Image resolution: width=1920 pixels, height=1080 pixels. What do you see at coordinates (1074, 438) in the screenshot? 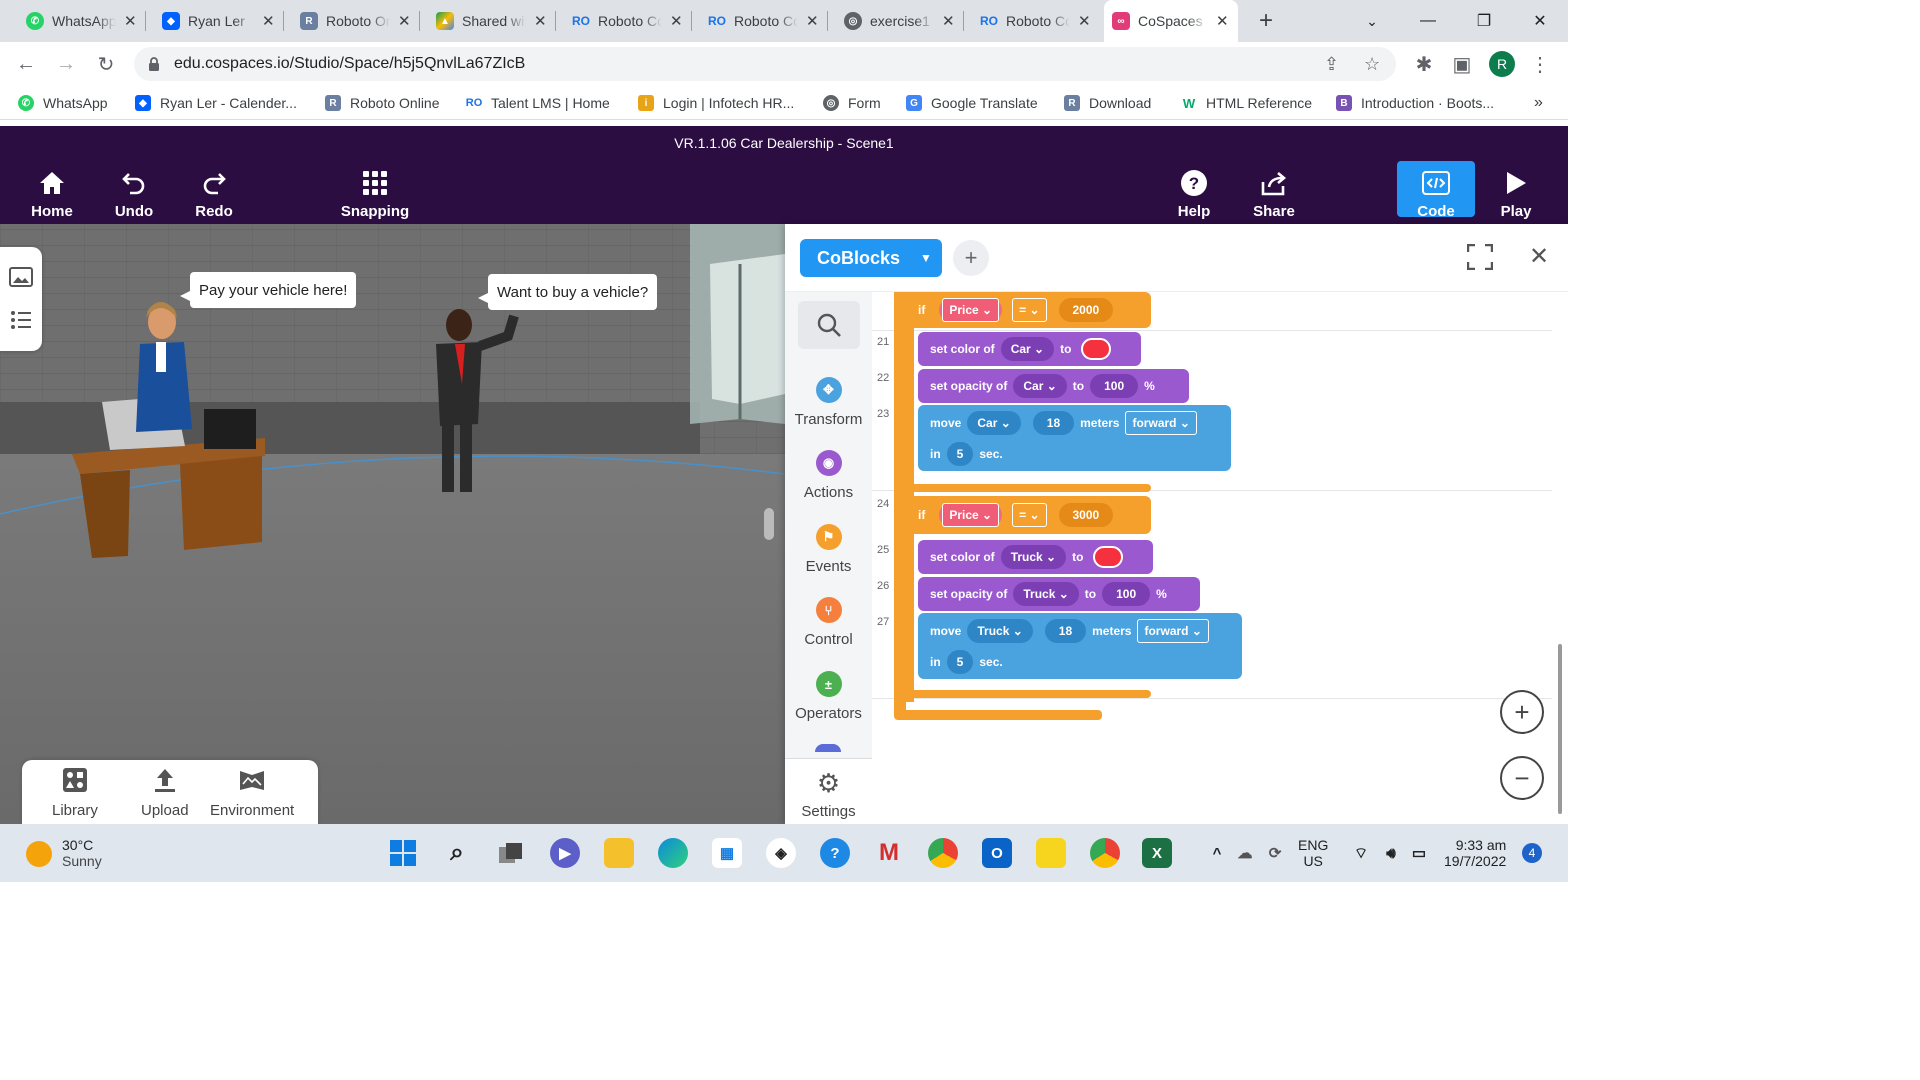
I see `move-block-car: move Car ⌄ 18 meters forward ⌄ in 5 sec.` at bounding box center [1074, 438].